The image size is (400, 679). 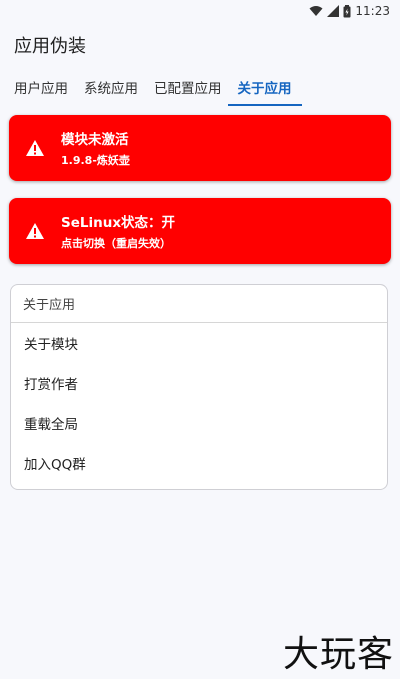 What do you see at coordinates (200, 11) in the screenshot?
I see `status-bar: 11:23` at bounding box center [200, 11].